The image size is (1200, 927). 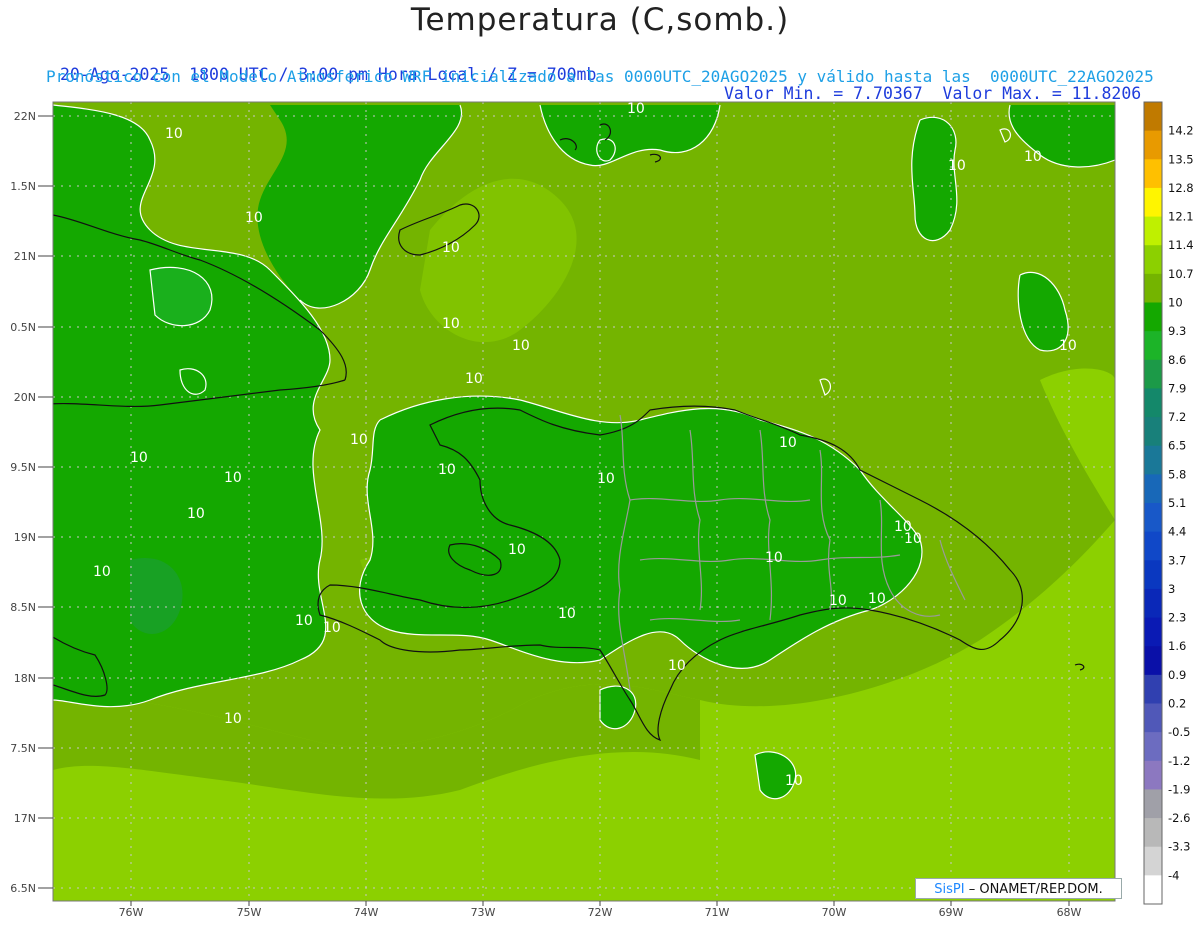 What do you see at coordinates (1177, 474) in the screenshot?
I see `colorbar-label: 5.8` at bounding box center [1177, 474].